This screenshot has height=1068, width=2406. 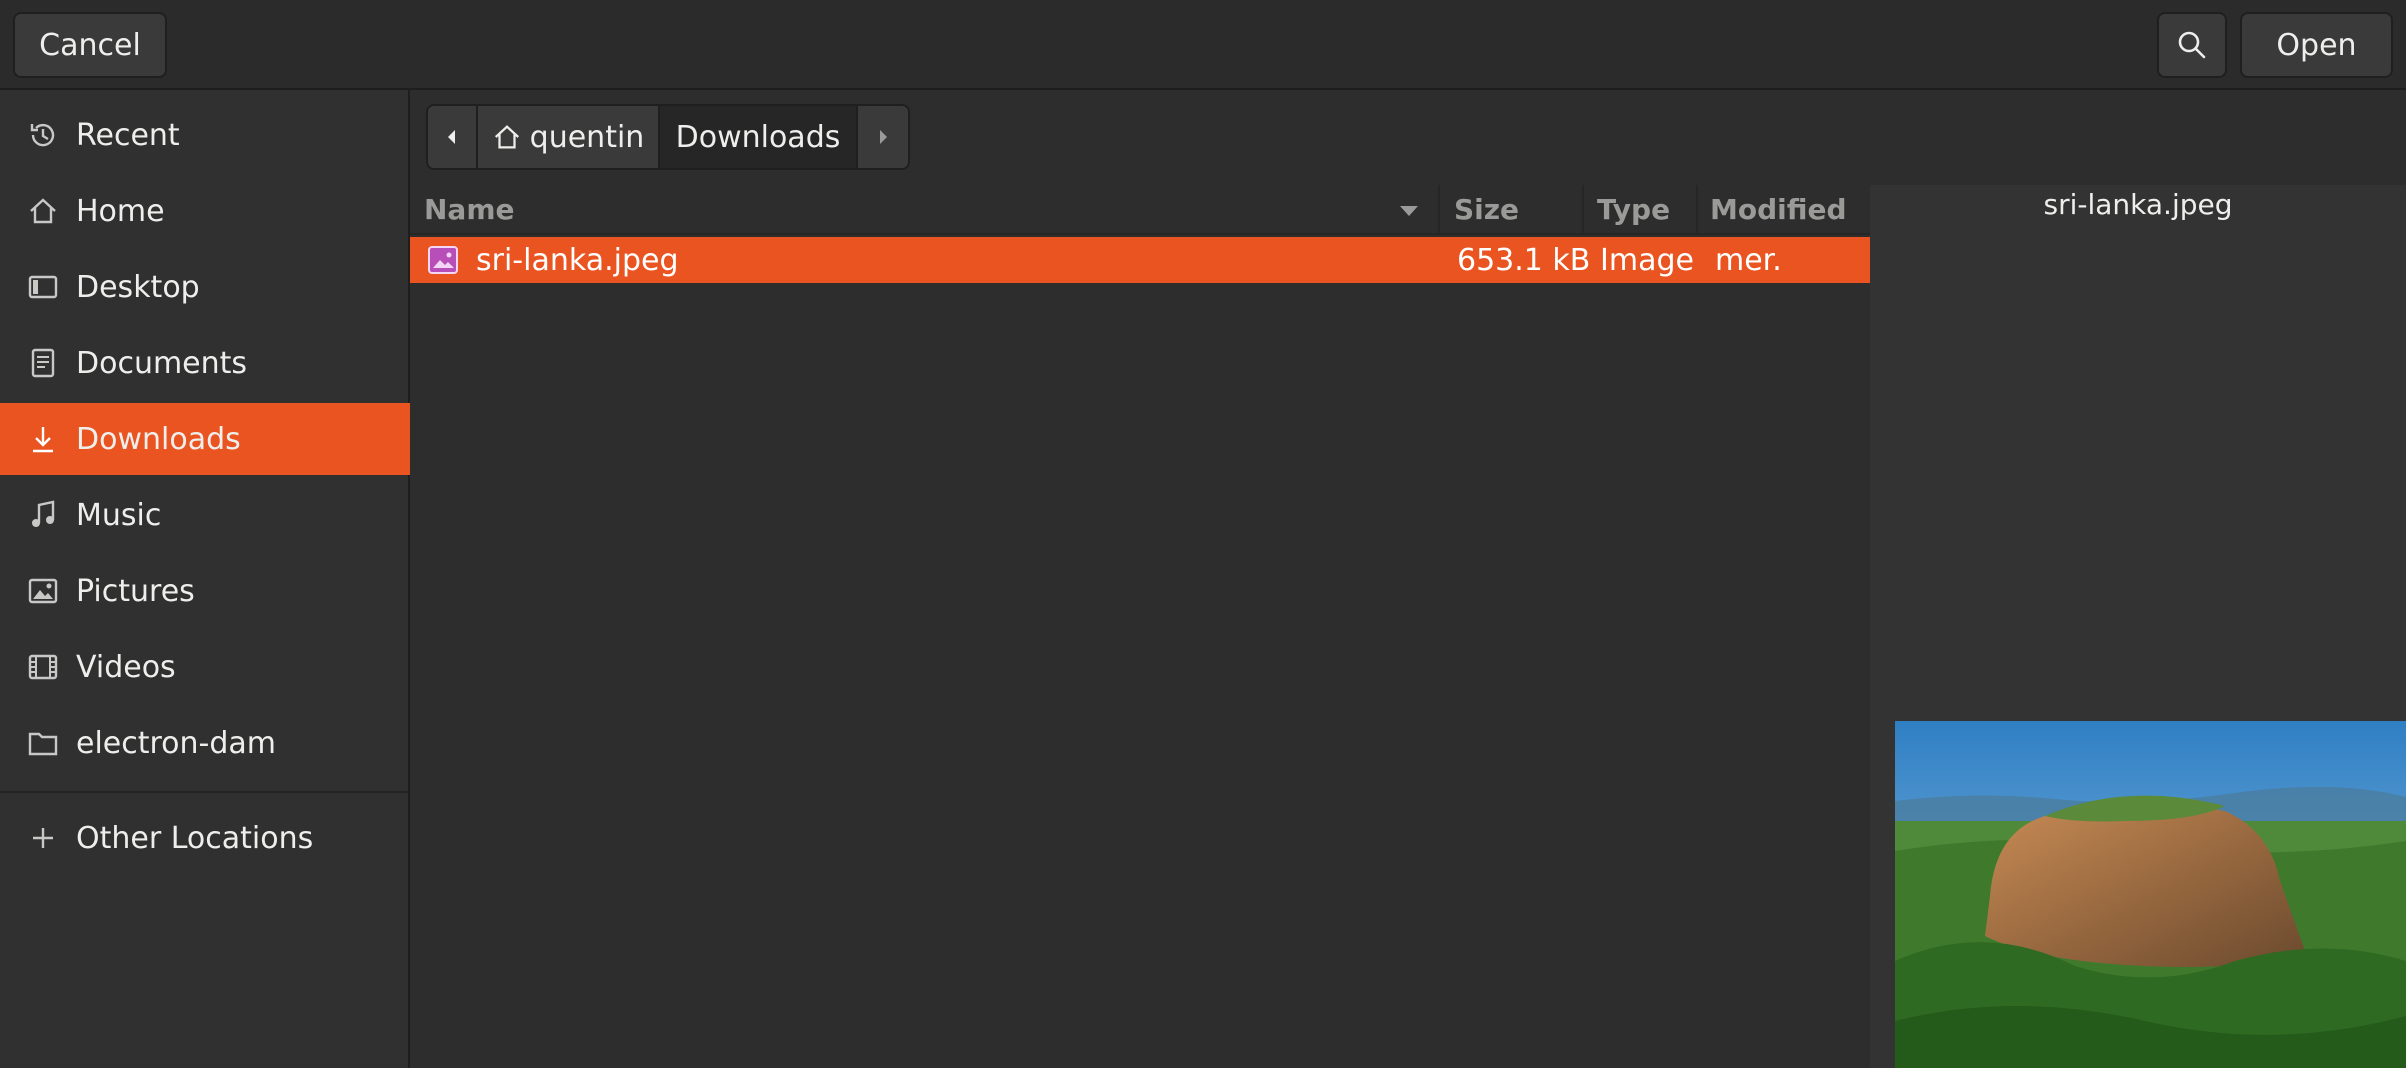 What do you see at coordinates (1778, 209) in the screenshot?
I see `column-label: Modified` at bounding box center [1778, 209].